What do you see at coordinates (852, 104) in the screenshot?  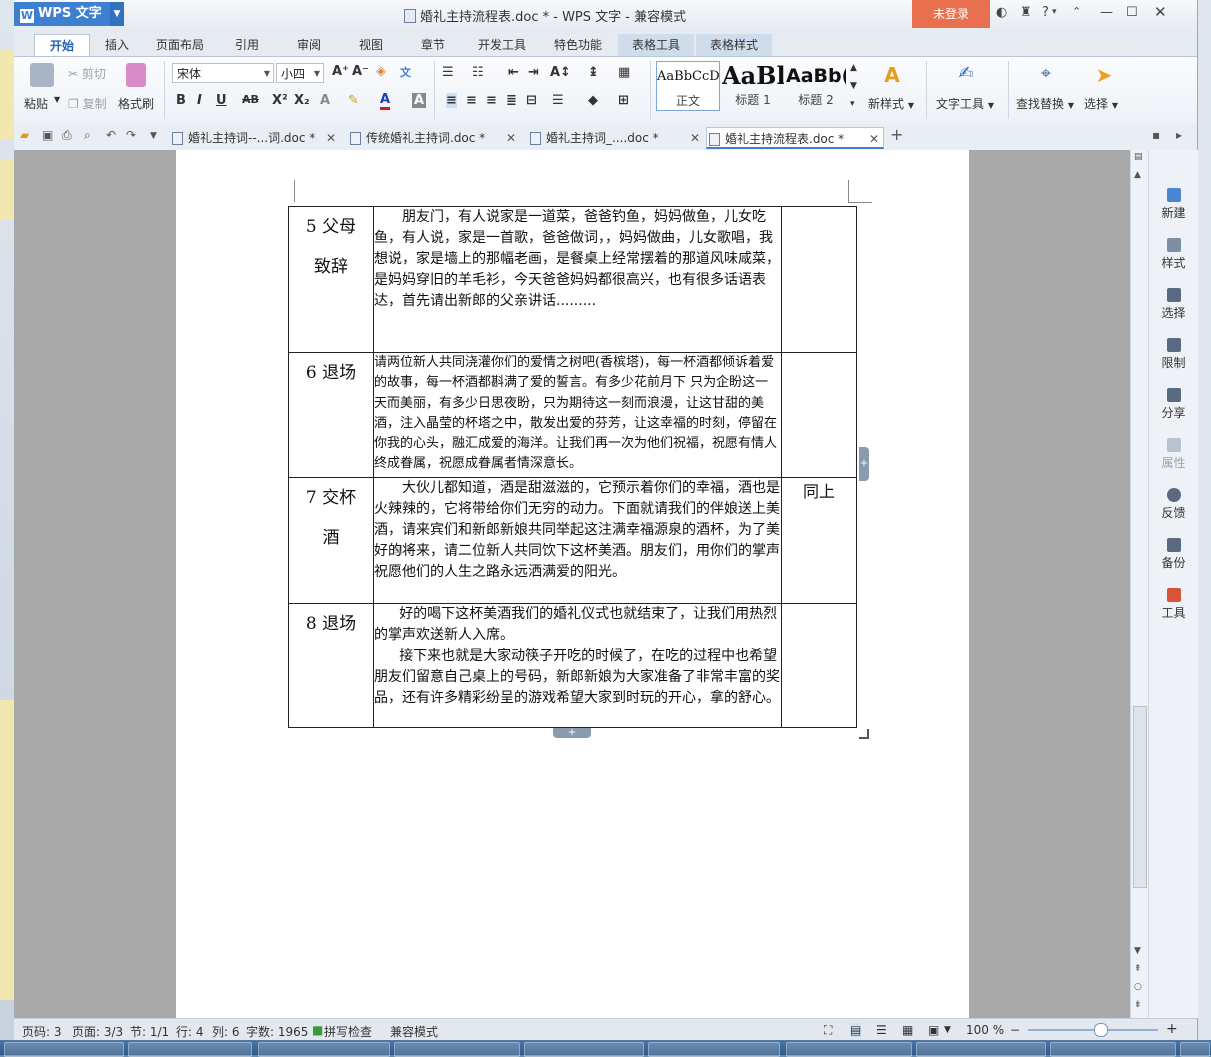 I see `style-more-icon: ▾` at bounding box center [852, 104].